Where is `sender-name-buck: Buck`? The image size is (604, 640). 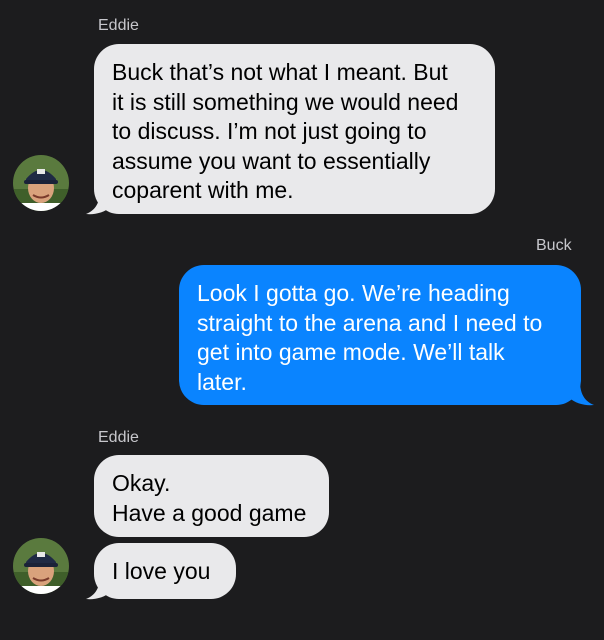
sender-name-buck: Buck is located at coordinates (554, 245).